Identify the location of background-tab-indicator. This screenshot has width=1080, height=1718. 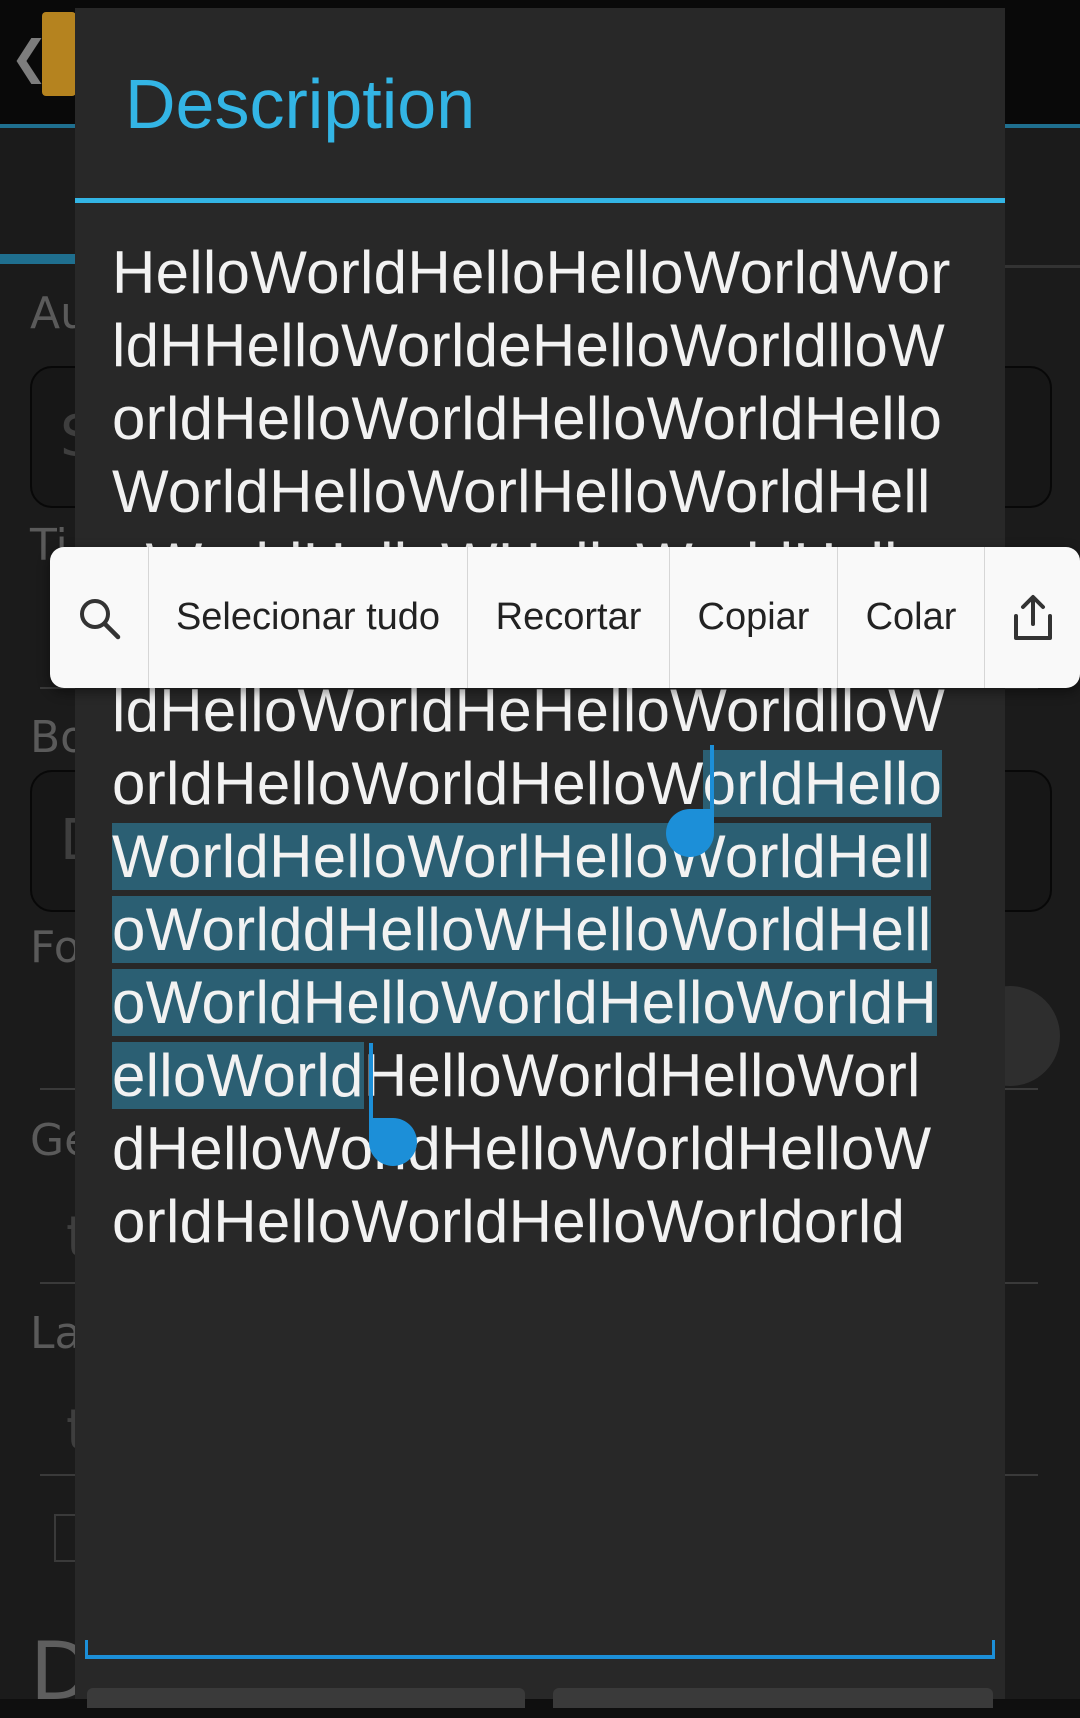
(40, 259).